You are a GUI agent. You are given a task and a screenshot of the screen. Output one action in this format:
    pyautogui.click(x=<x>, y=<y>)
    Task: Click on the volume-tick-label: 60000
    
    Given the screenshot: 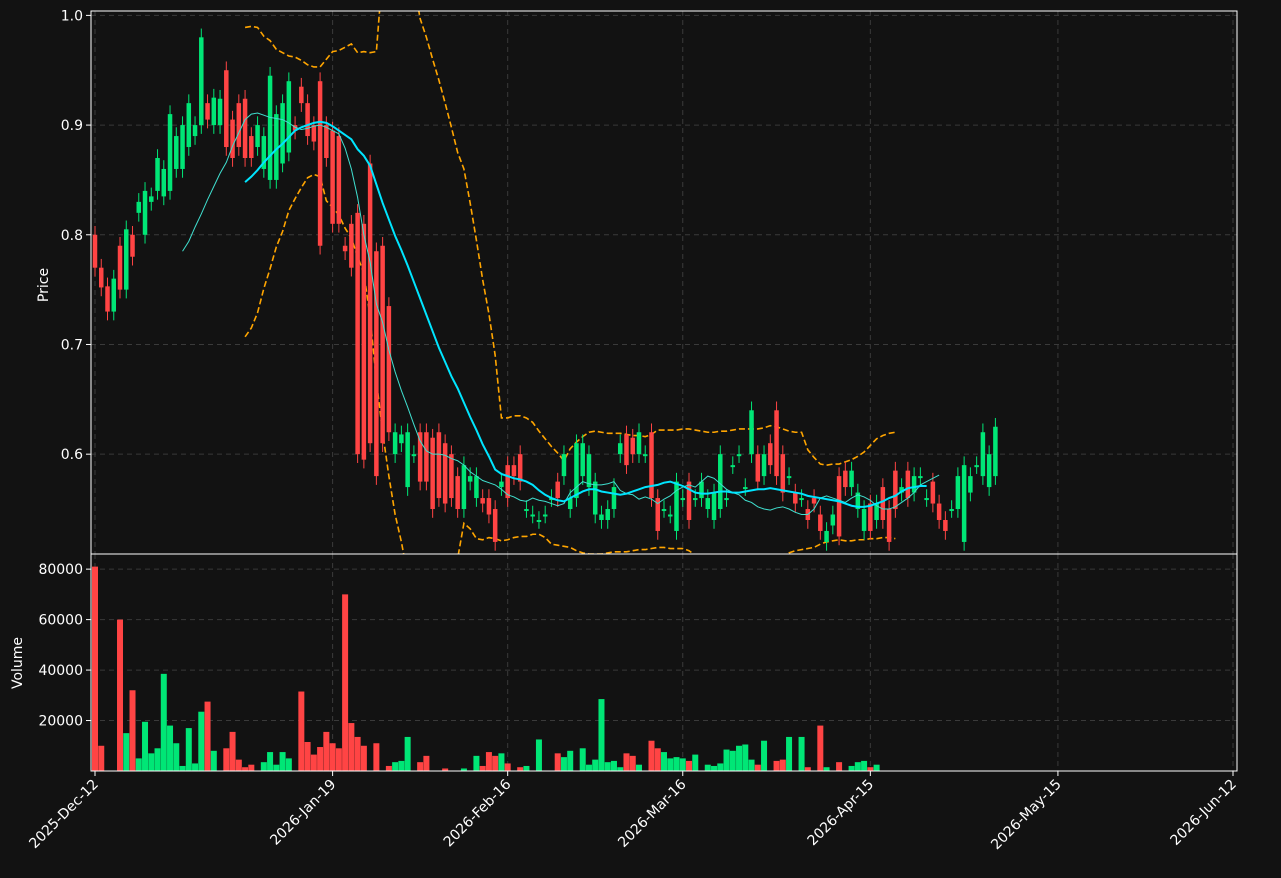 What is the action you would take?
    pyautogui.click(x=60, y=621)
    